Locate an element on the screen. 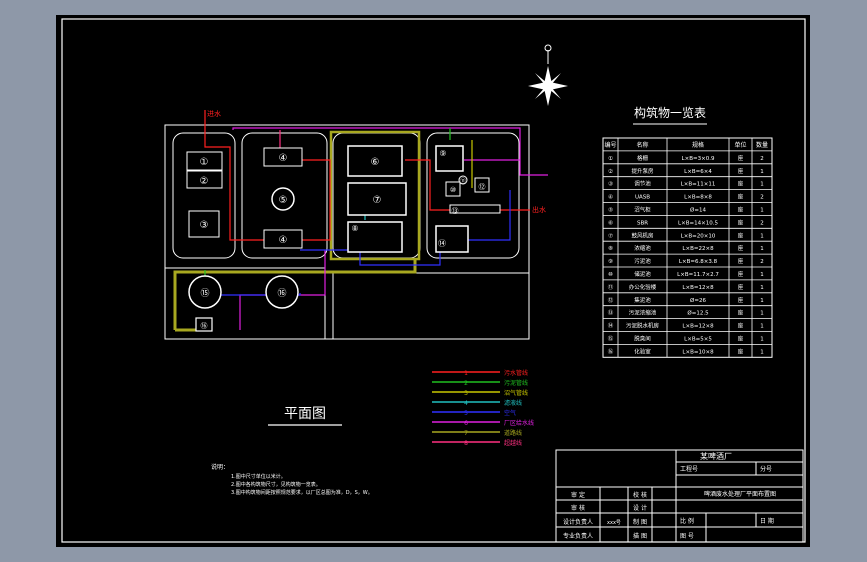 The height and width of the screenshot is (562, 867). unit-4b-label: ④ is located at coordinates (283, 240).